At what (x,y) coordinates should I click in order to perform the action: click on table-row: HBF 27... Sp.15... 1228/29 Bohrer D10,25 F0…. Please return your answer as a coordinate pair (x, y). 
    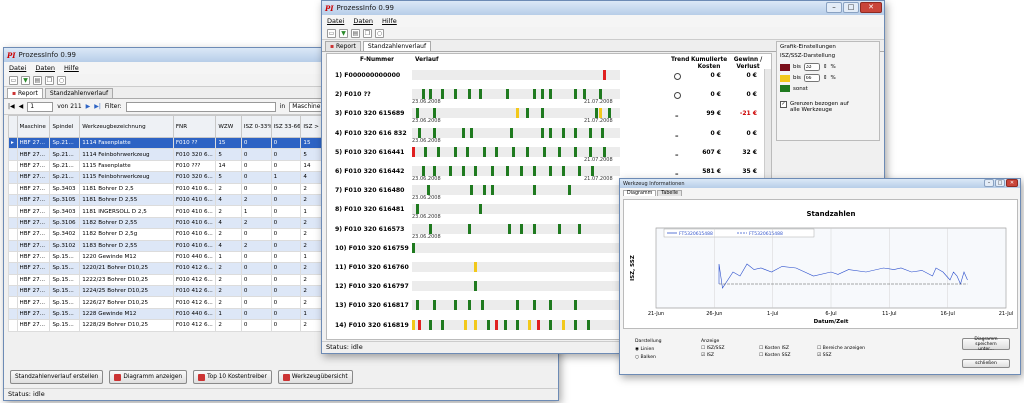
    Looking at the image, I should click on (167, 325).